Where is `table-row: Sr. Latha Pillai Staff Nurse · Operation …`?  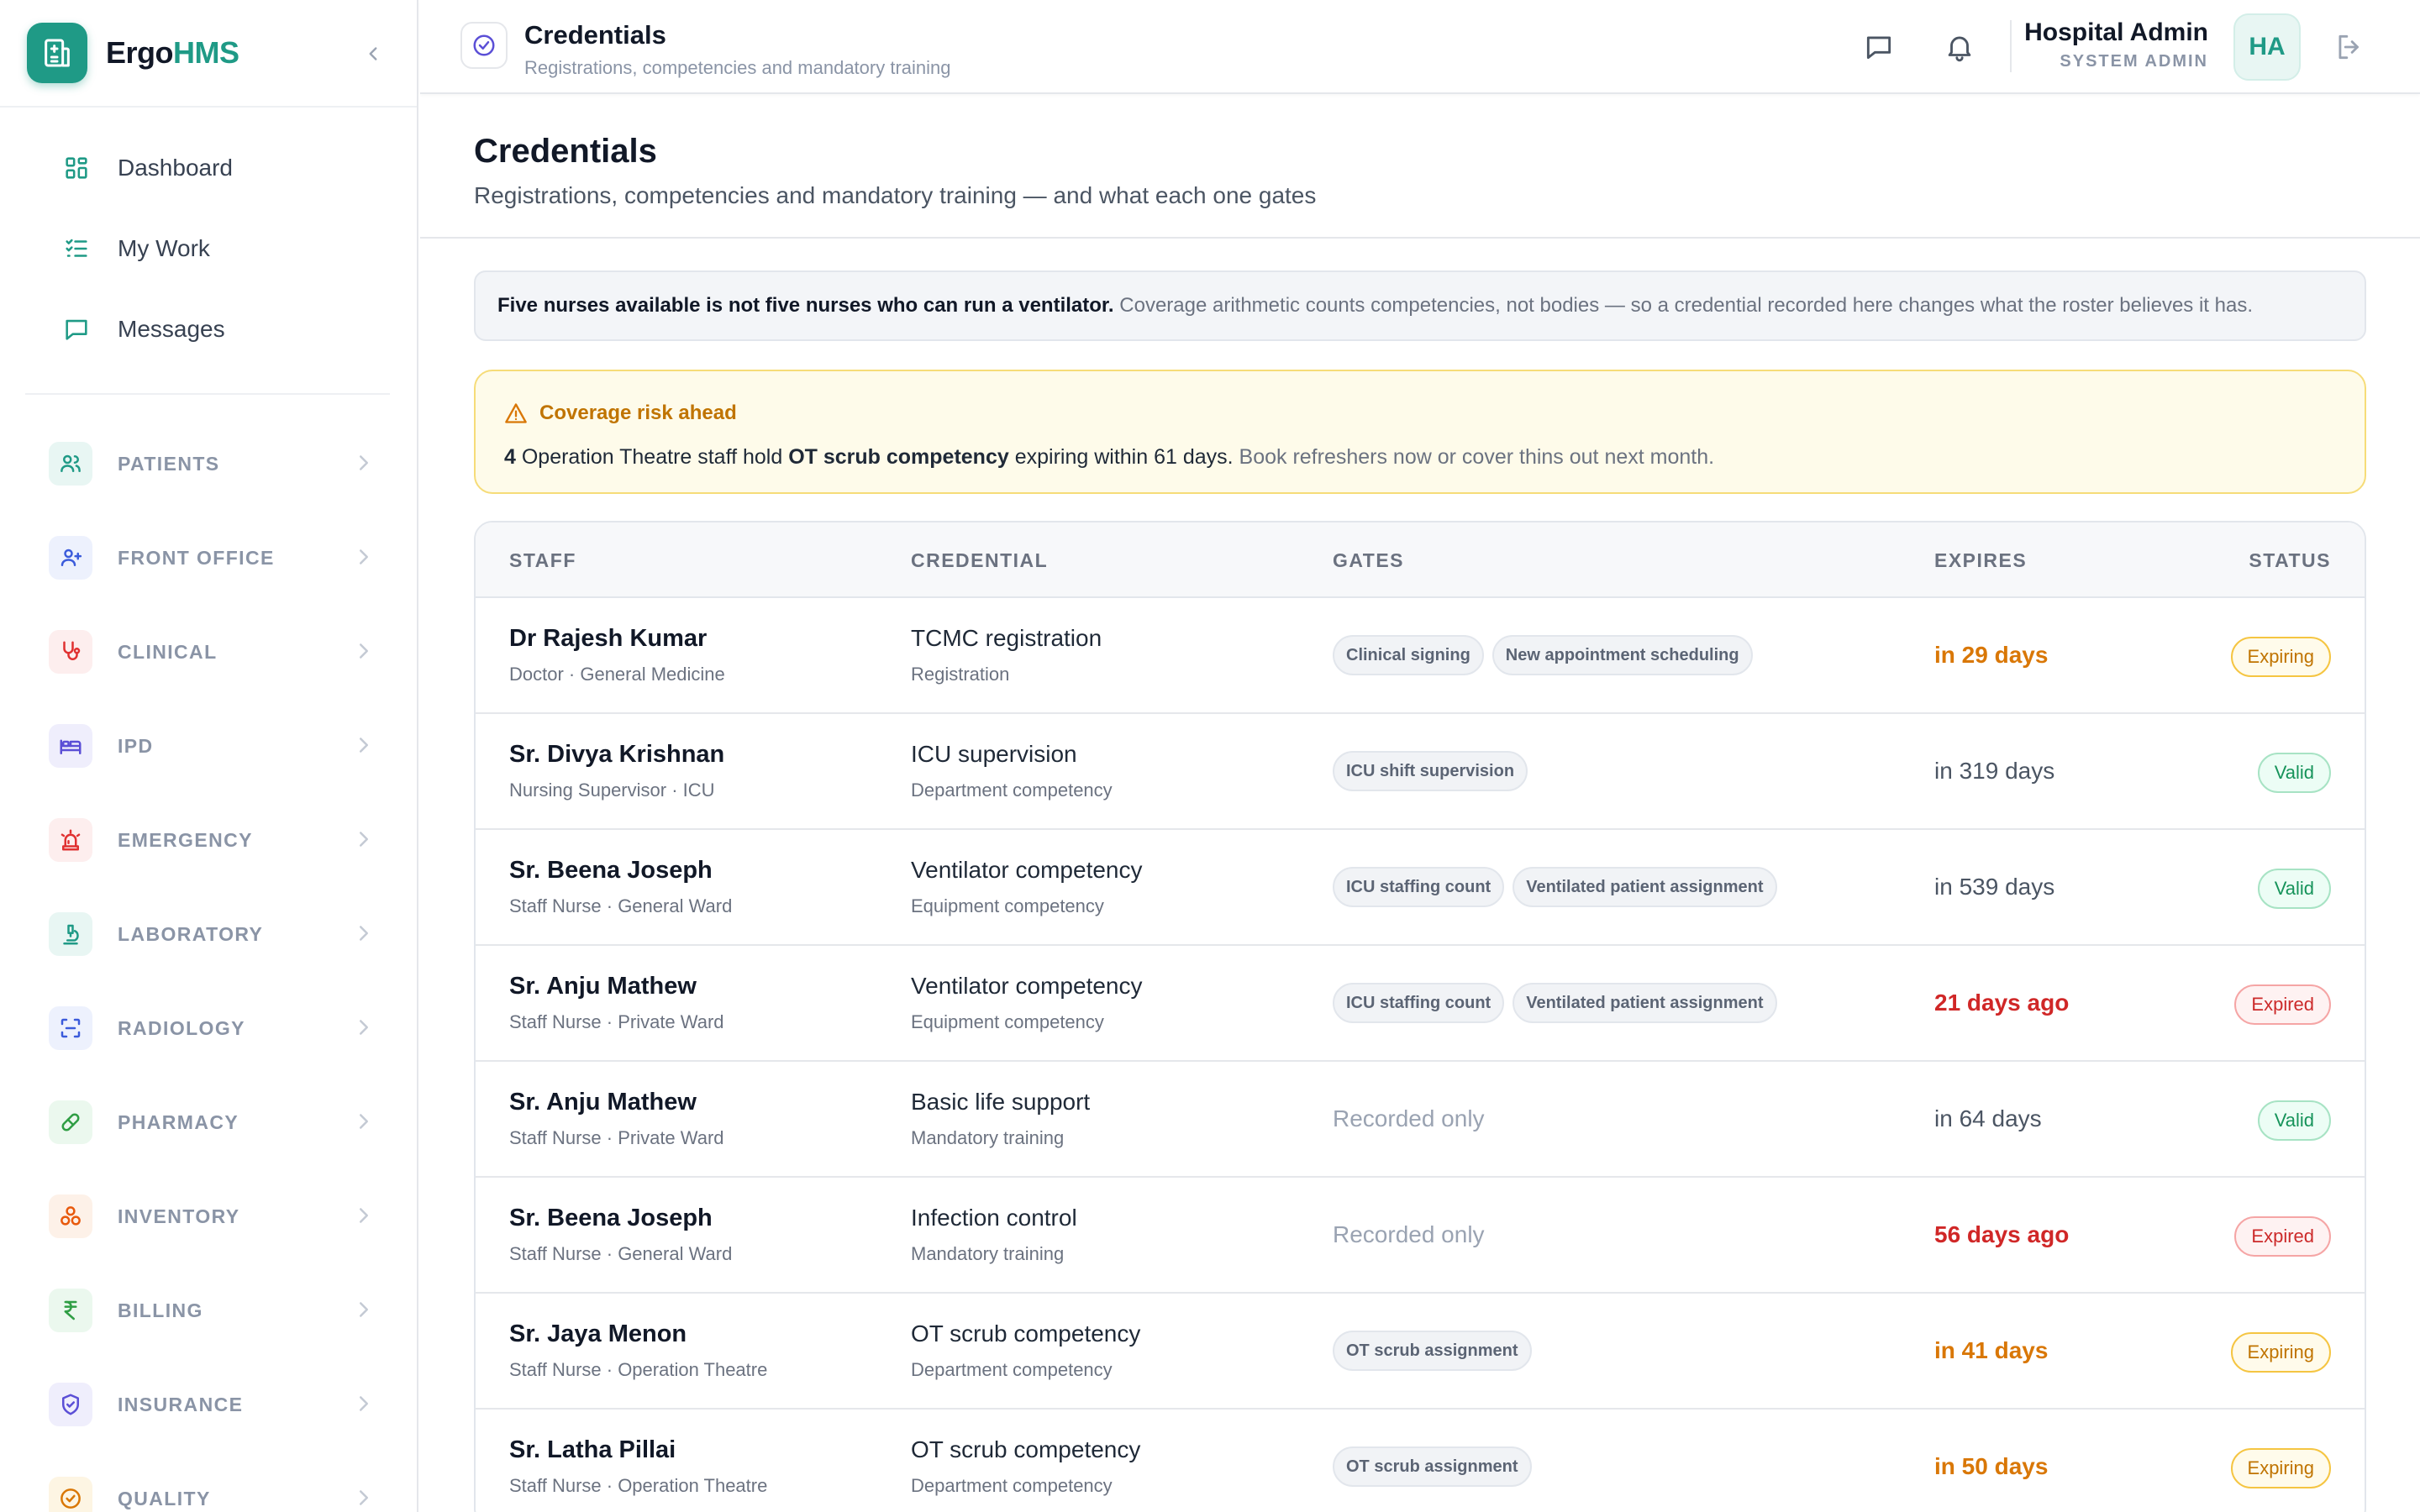
table-row: Sr. Latha Pillai Staff Nurse · Operation … is located at coordinates (1420, 1461).